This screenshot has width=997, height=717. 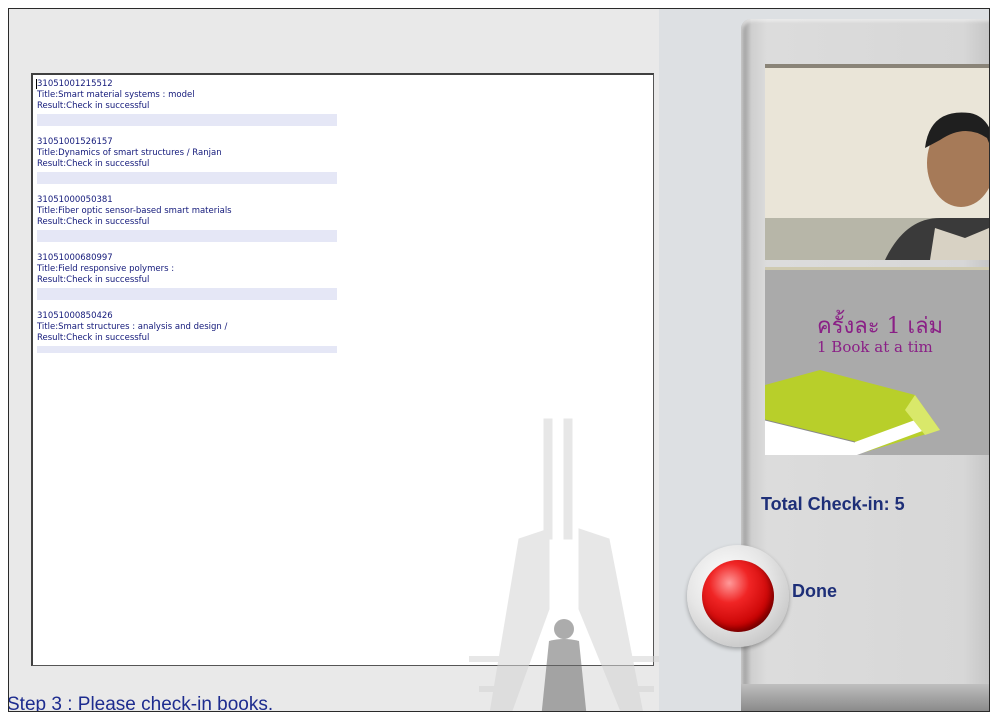 I want to click on total-checkin-count: Total Check-in: 5, so click(x=833, y=504).